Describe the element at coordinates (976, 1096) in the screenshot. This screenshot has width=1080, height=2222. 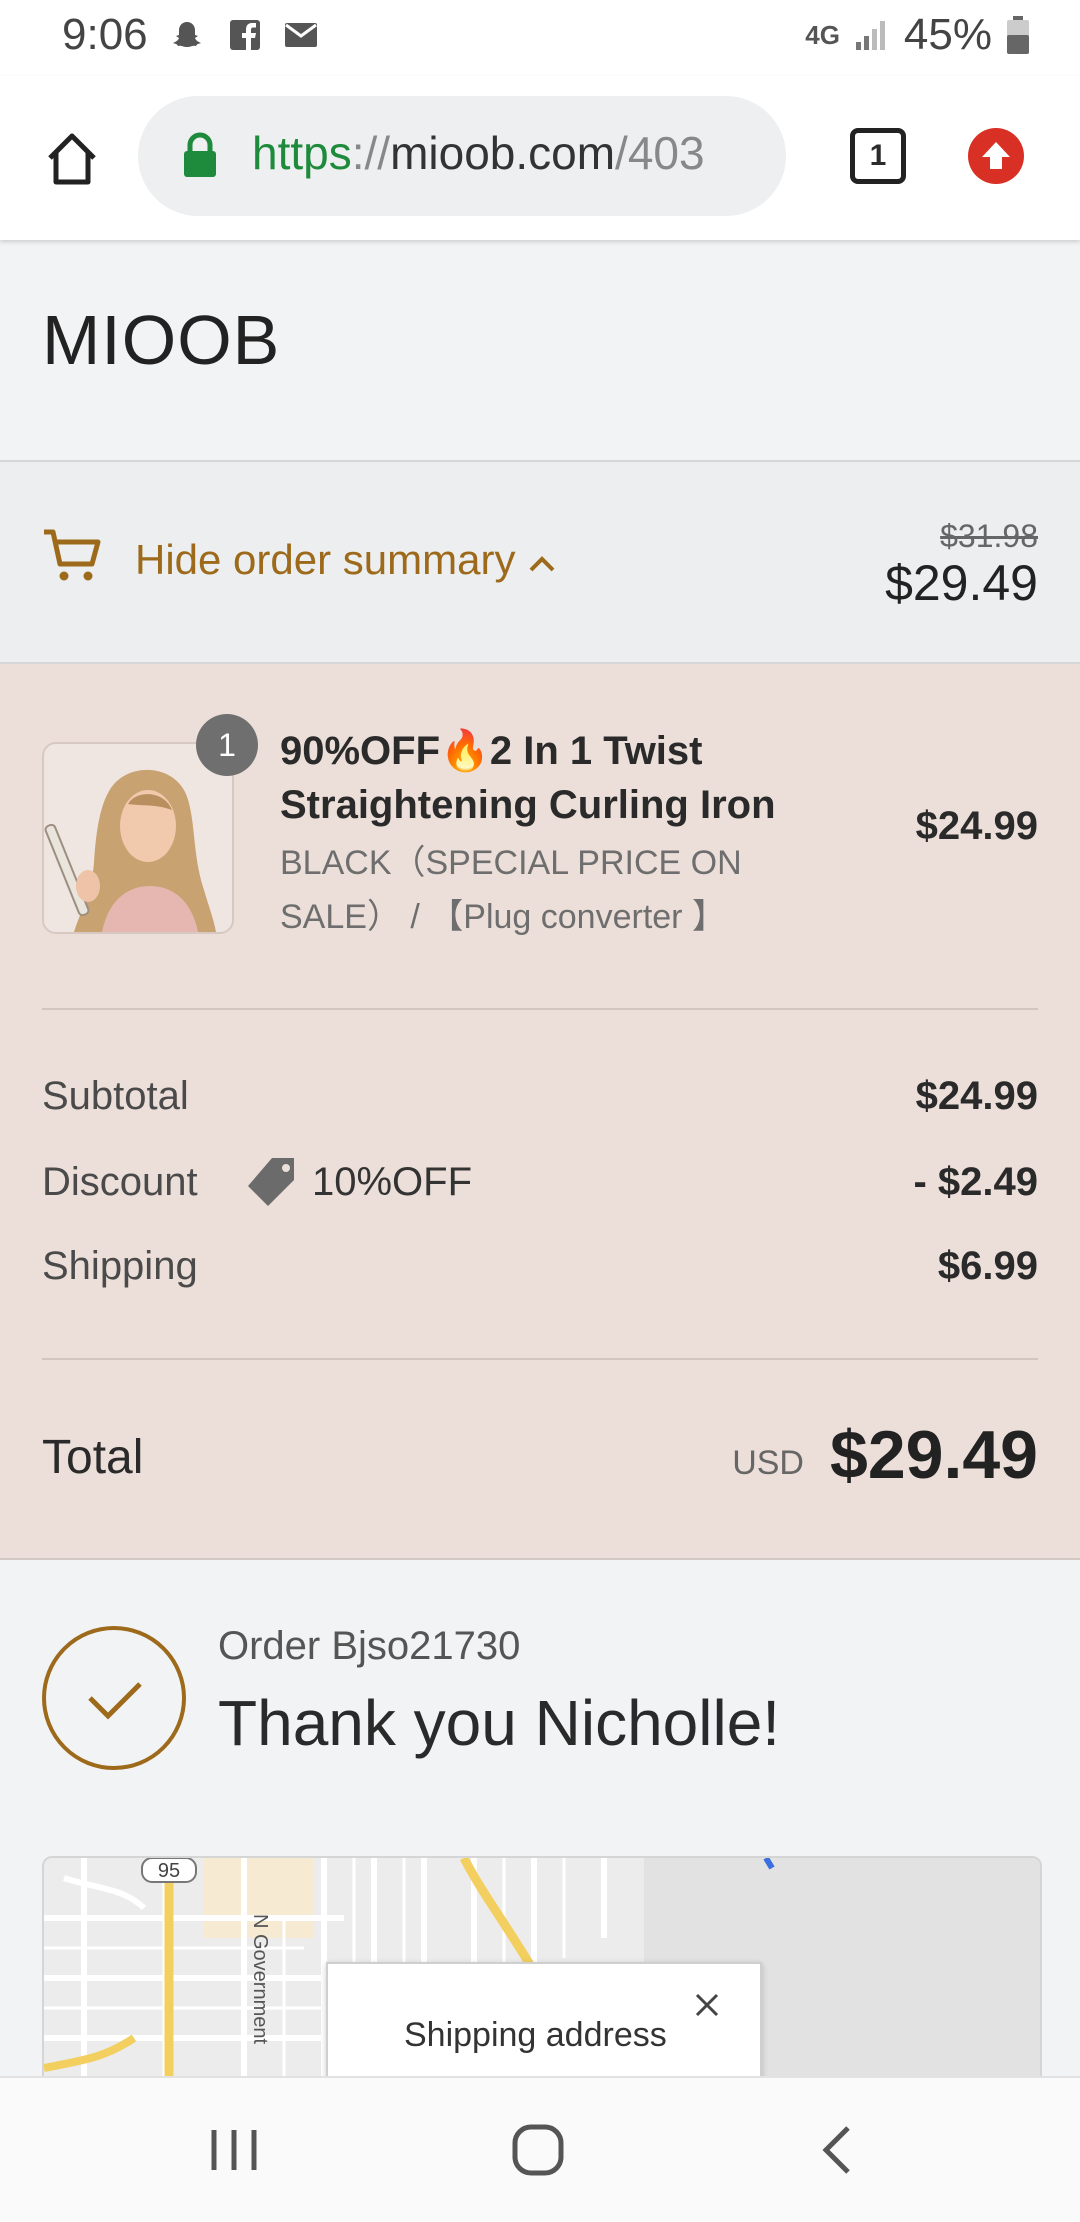
I see `subtotal-value: $24.99` at that location.